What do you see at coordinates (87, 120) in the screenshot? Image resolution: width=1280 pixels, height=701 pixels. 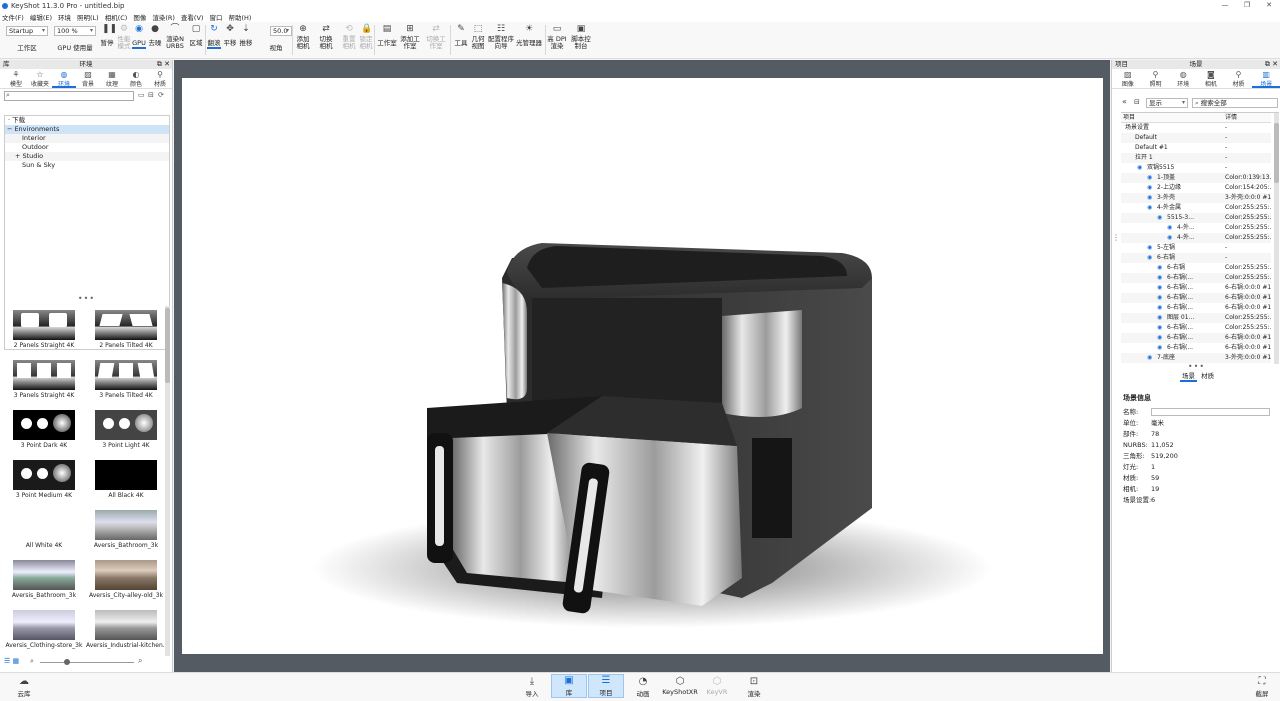 I see `tree-item-downloads: · 下载` at bounding box center [87, 120].